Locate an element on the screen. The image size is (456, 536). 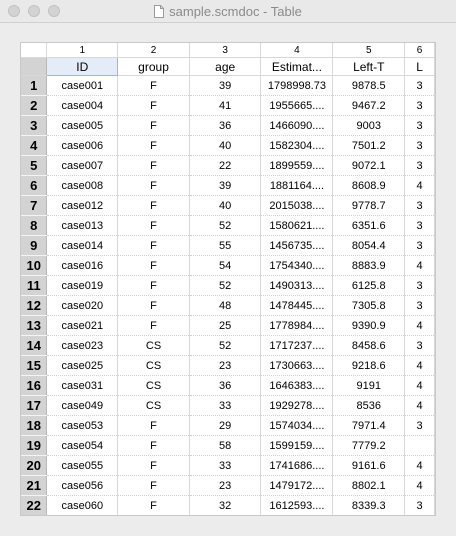
column-number: 4 is located at coordinates (297, 50).